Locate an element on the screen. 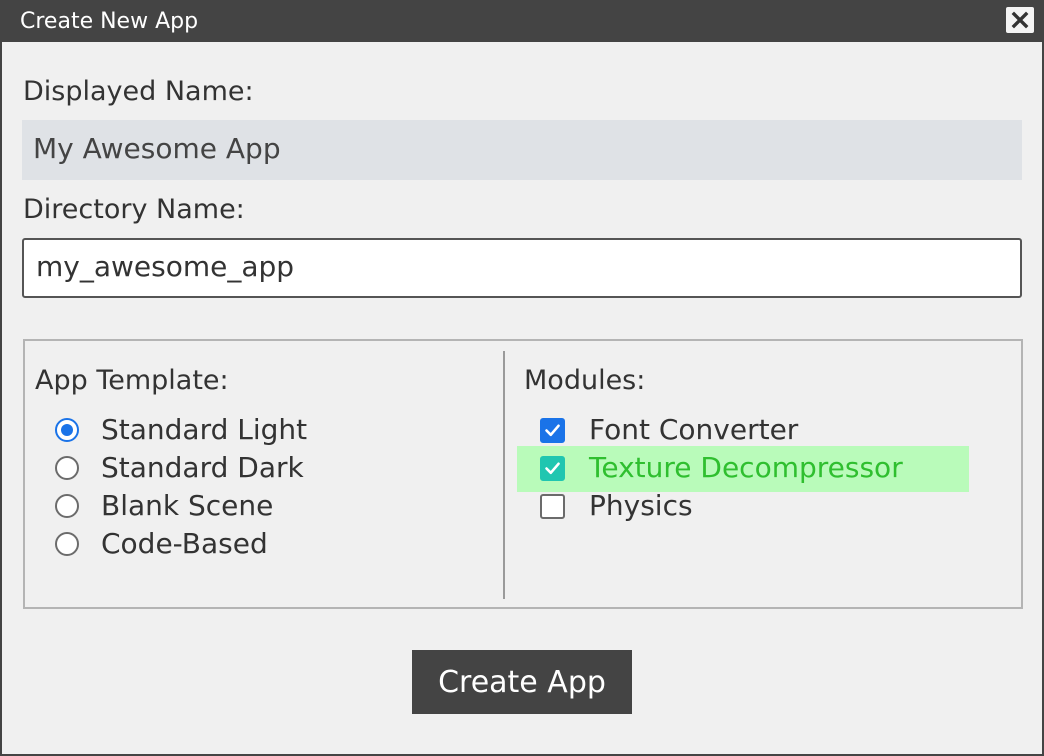  directory-name-value: my_awesome_app is located at coordinates (165, 266).